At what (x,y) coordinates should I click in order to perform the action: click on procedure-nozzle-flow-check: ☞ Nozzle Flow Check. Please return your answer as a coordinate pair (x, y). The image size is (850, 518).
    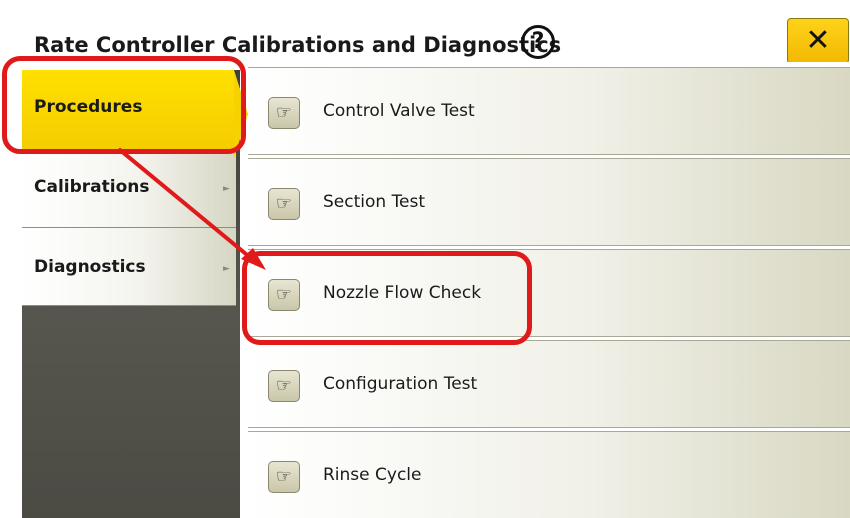
    Looking at the image, I should click on (549, 293).